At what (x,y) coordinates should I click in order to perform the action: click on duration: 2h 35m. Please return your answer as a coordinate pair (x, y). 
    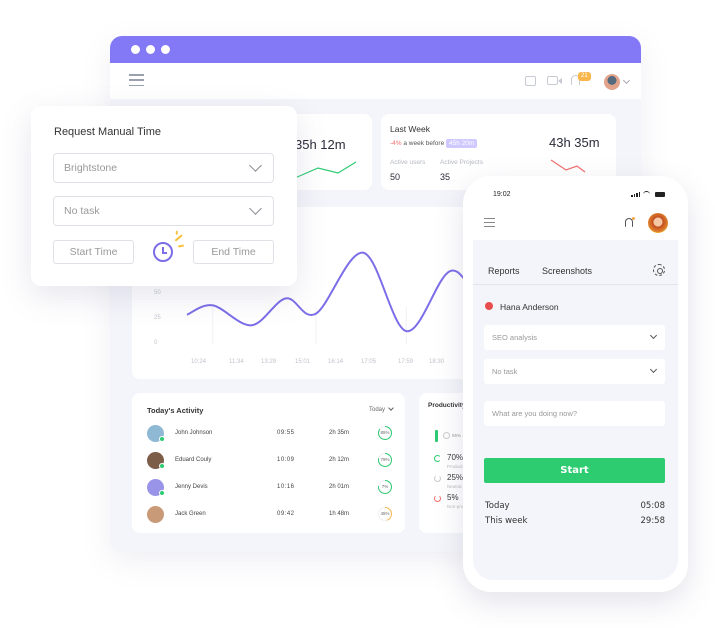
    Looking at the image, I should click on (339, 433).